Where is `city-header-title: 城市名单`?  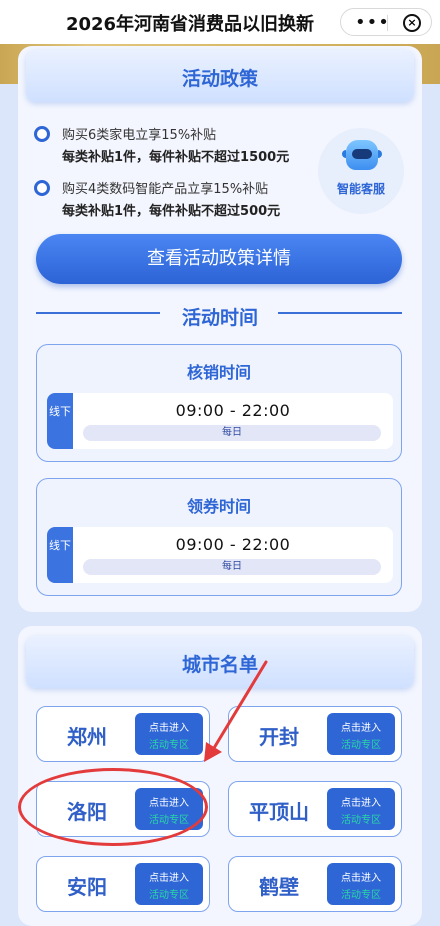
city-header-title: 城市名单 is located at coordinates (219, 665).